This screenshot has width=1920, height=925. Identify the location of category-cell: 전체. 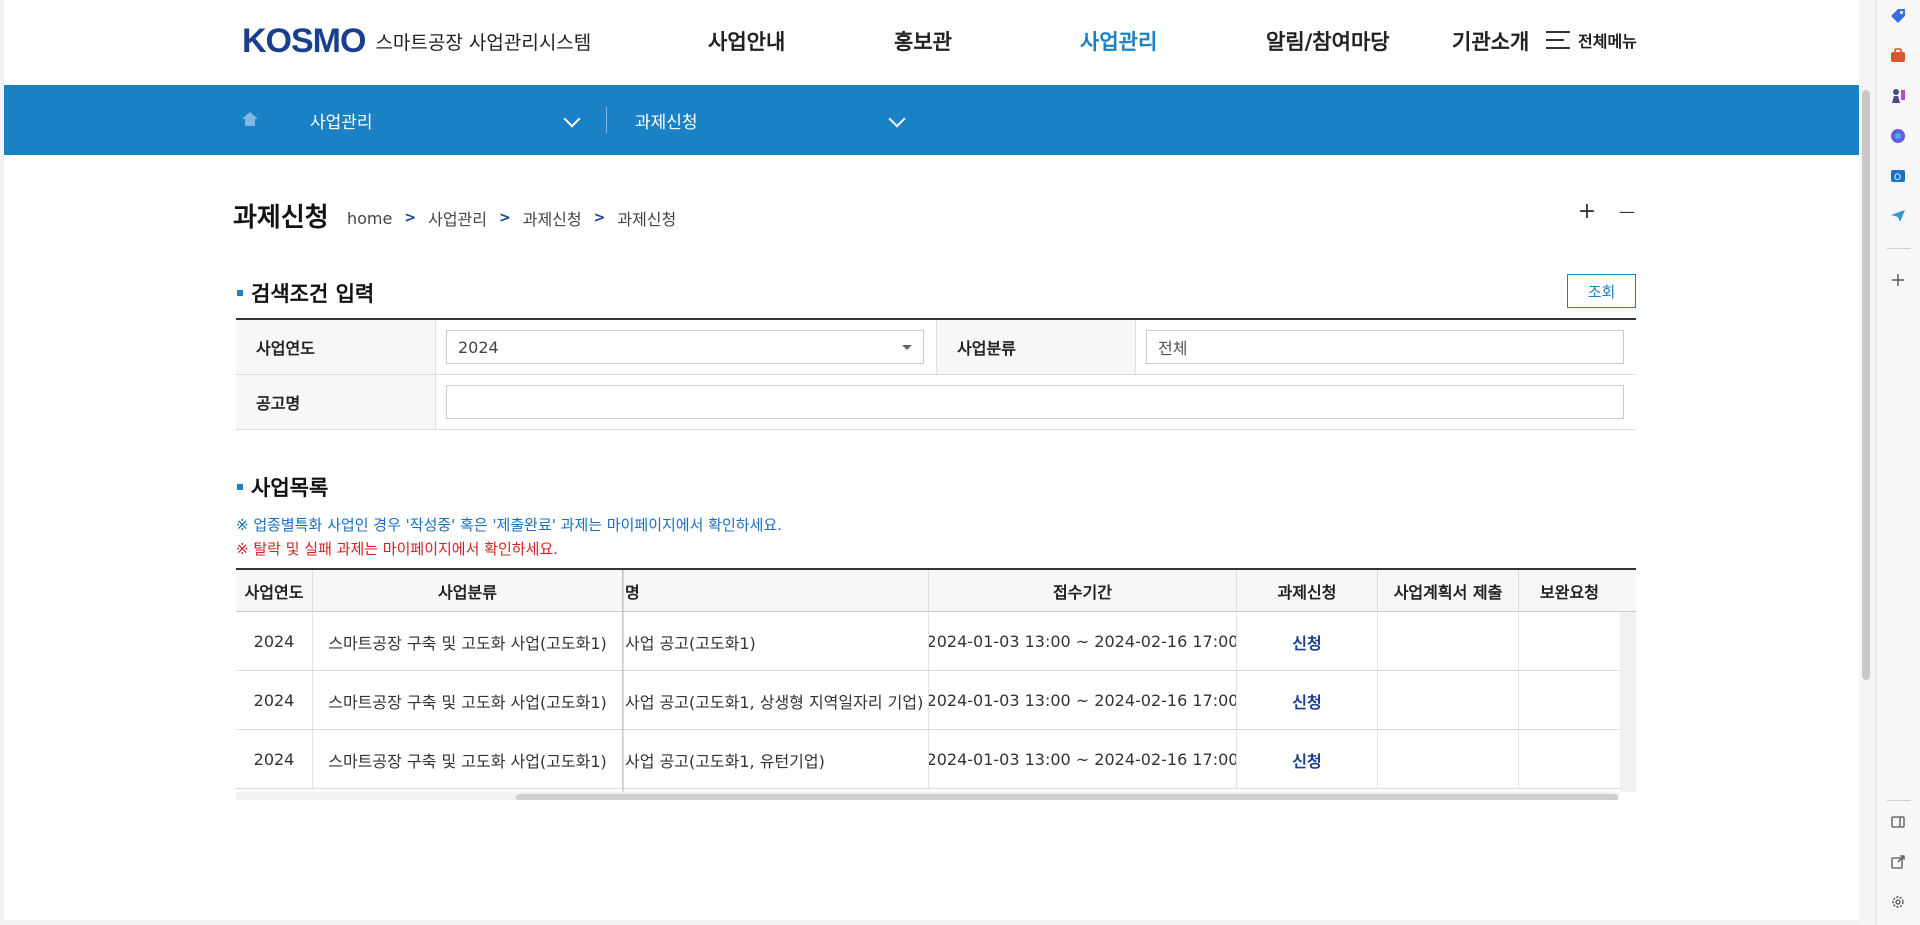
(1385, 347).